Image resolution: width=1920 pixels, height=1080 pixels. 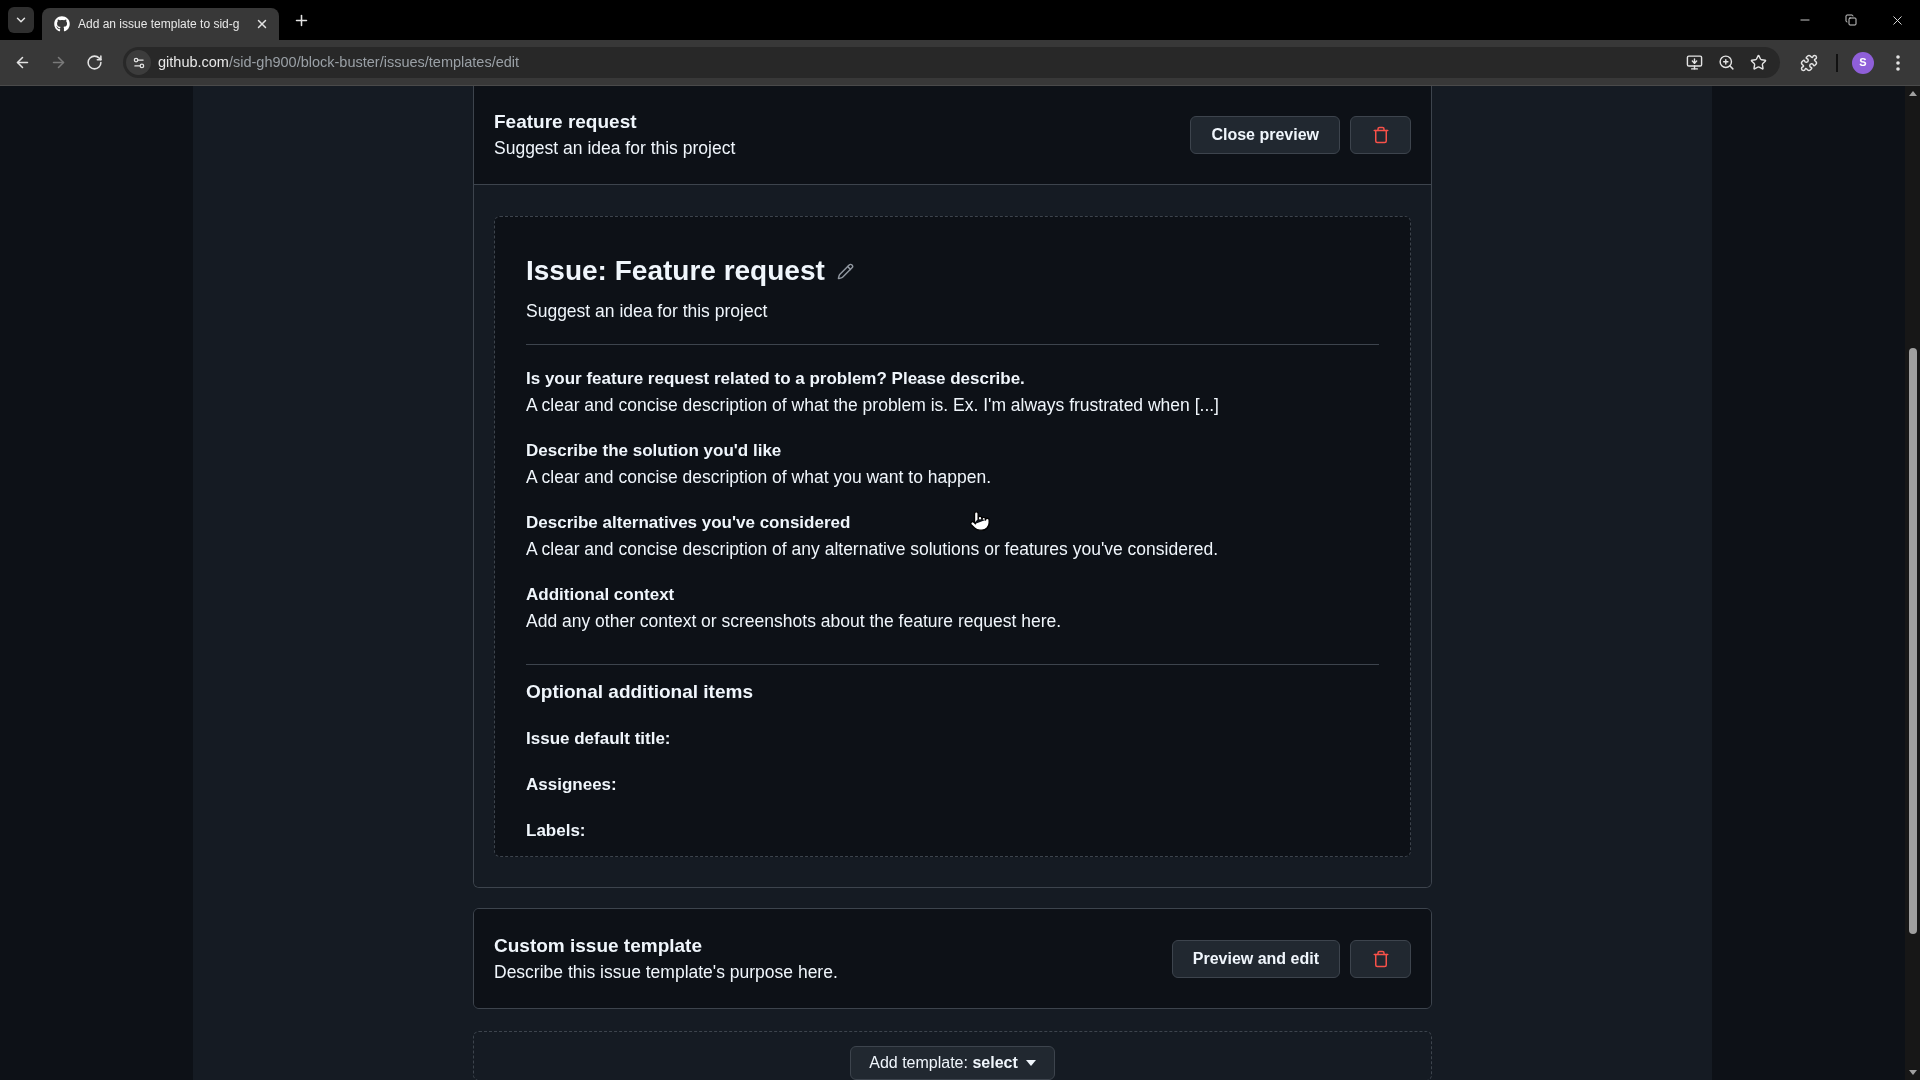 I want to click on menu-icon, so click(x=1898, y=62).